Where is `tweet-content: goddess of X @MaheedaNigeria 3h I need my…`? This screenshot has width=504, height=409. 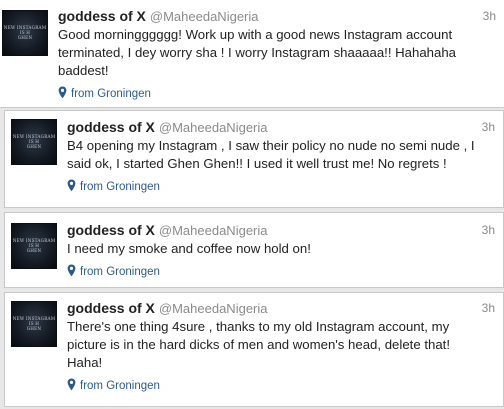
tweet-content: goddess of X @MaheedaNigeria 3h I need my… is located at coordinates (281, 249).